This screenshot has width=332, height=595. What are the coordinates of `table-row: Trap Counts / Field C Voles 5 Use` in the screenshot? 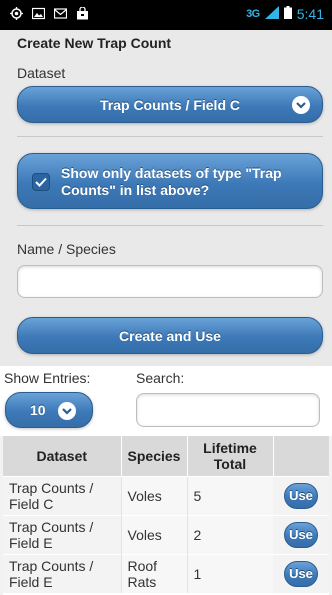 It's located at (166, 495).